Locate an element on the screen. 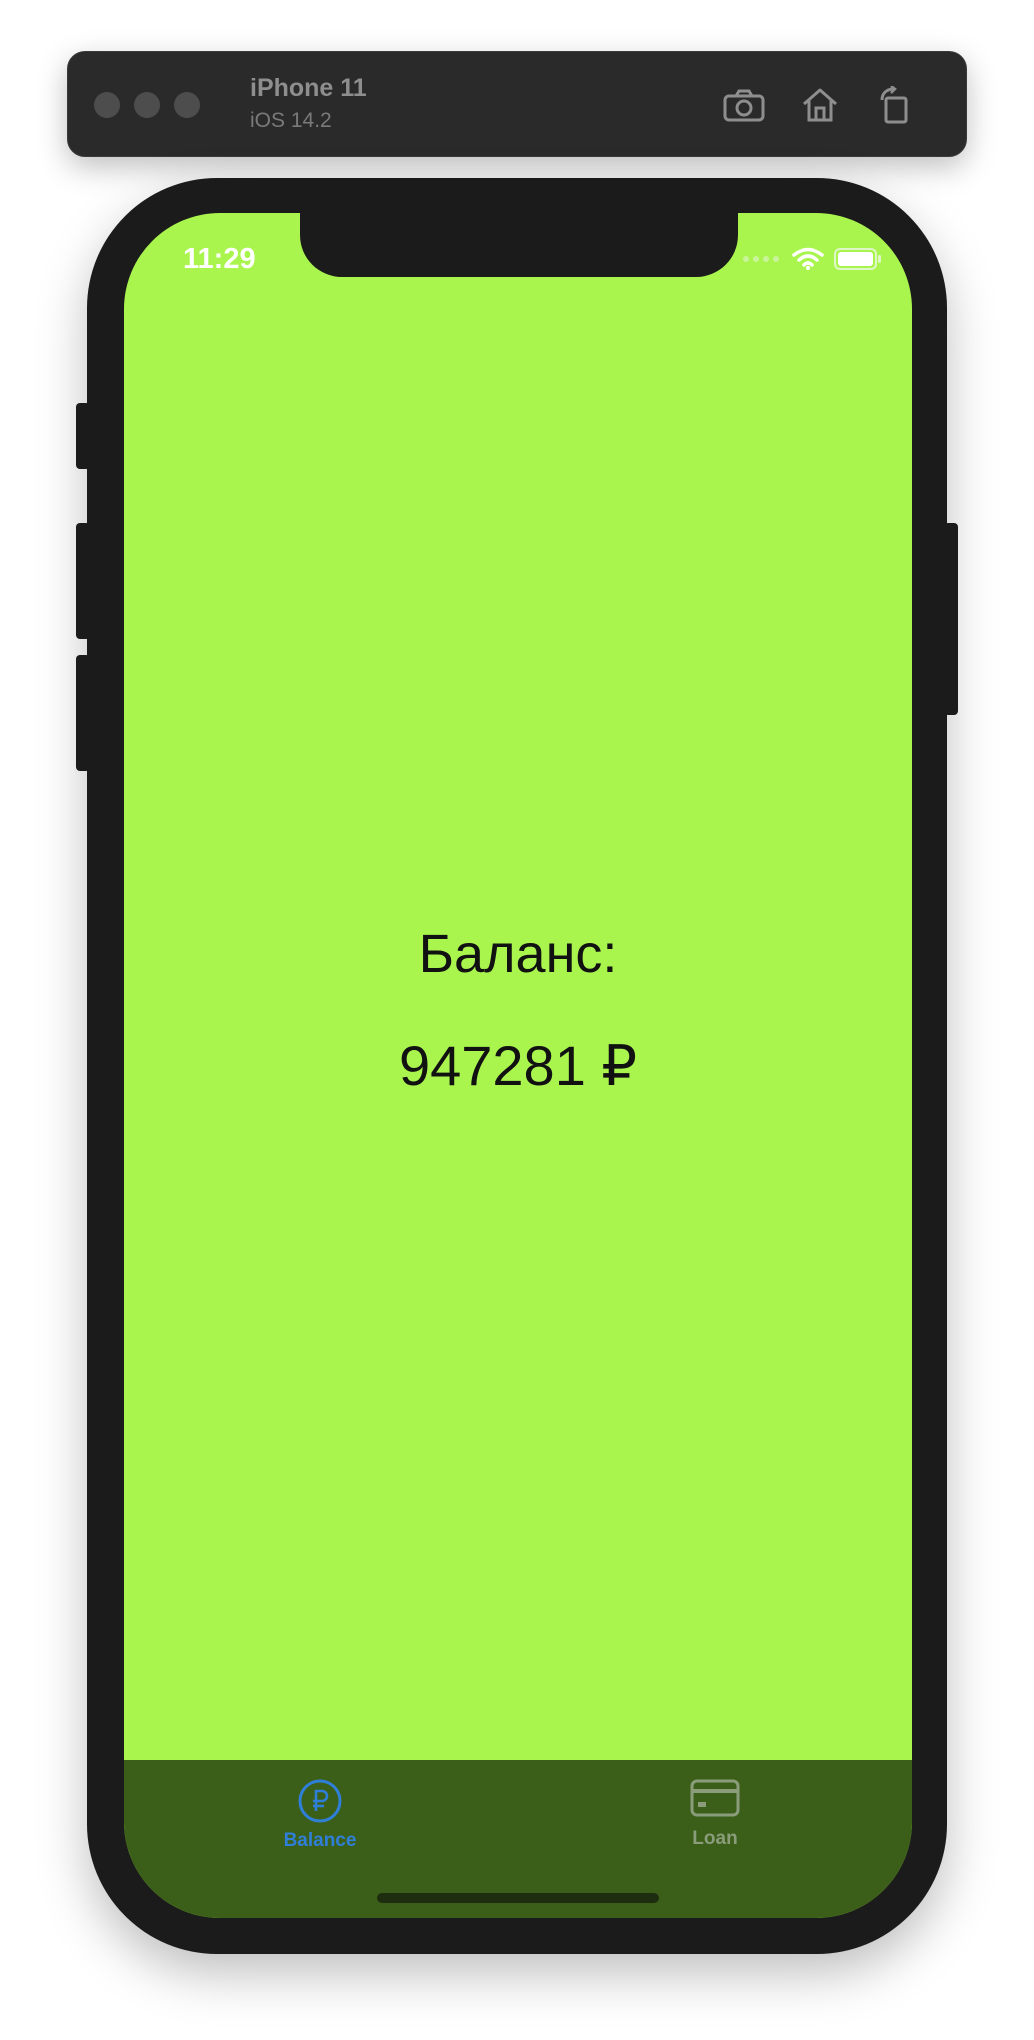  screenshot-button is located at coordinates (744, 105).